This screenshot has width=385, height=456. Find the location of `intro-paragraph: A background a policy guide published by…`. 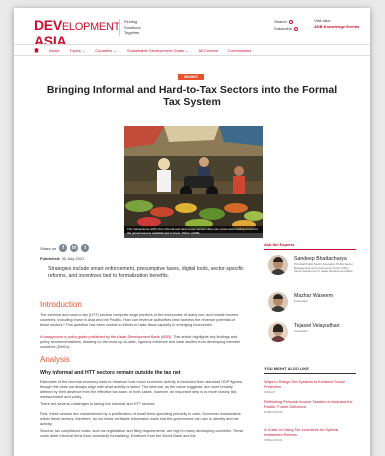

intro-paragraph: A background a policy guide published by… is located at coordinates (140, 342).